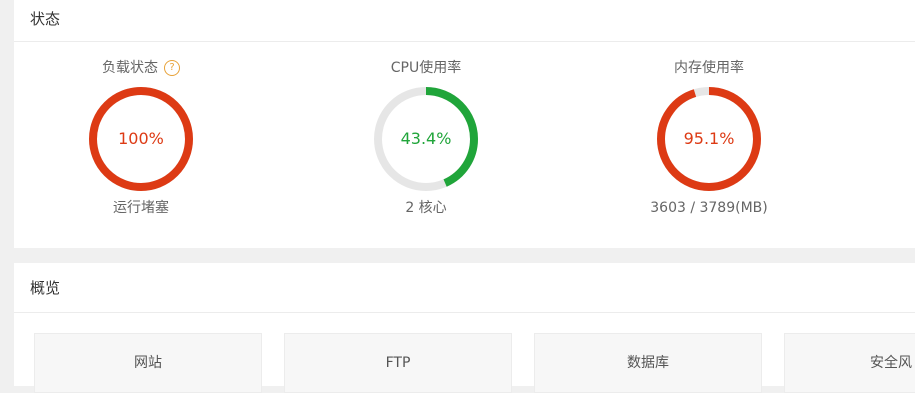 This screenshot has height=393, width=915. I want to click on cpu-usage-title: CPU使用率, so click(426, 68).